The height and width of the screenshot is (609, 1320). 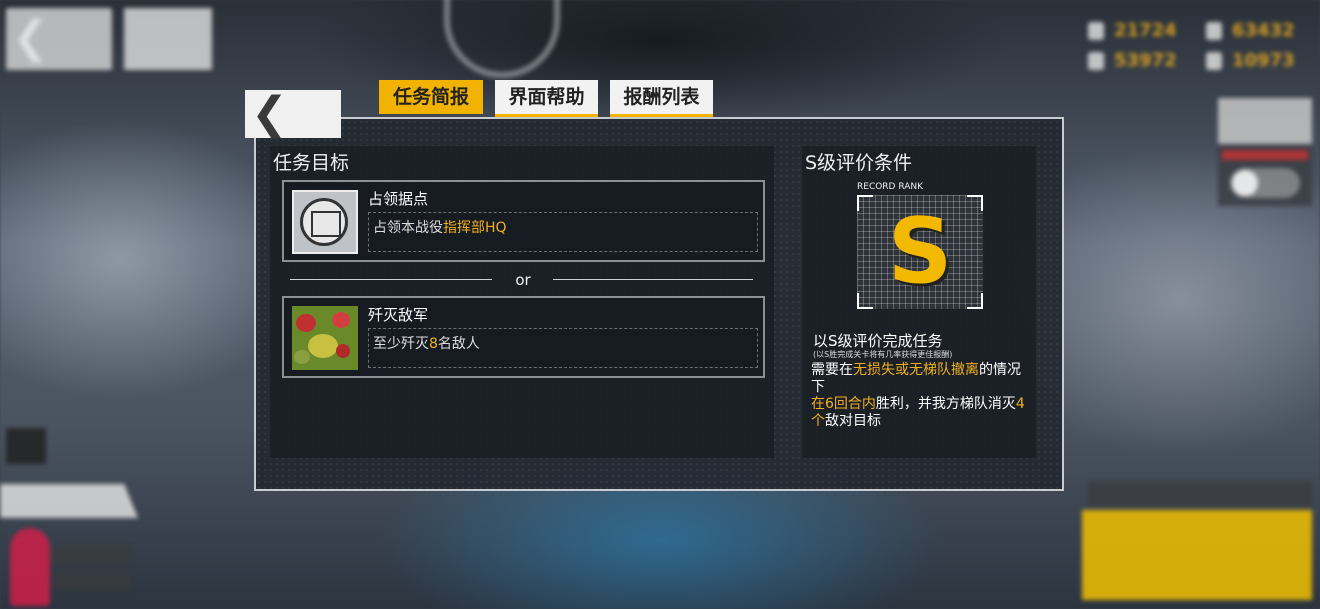 What do you see at coordinates (1250, 60) in the screenshot?
I see `resource-parts: 10973` at bounding box center [1250, 60].